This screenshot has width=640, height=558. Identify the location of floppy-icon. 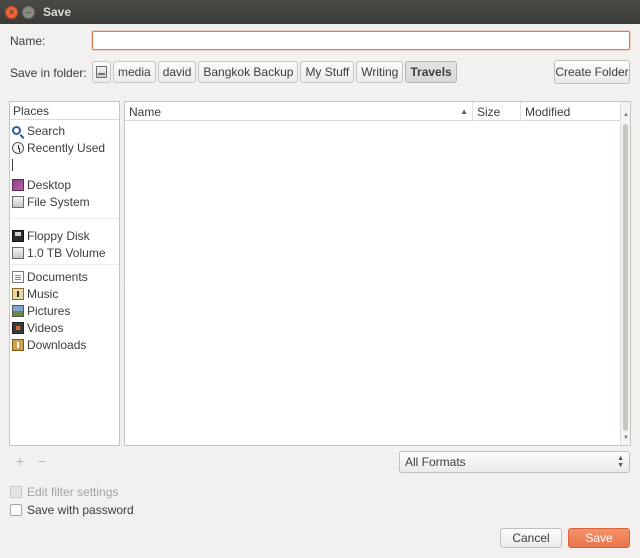
(18, 235).